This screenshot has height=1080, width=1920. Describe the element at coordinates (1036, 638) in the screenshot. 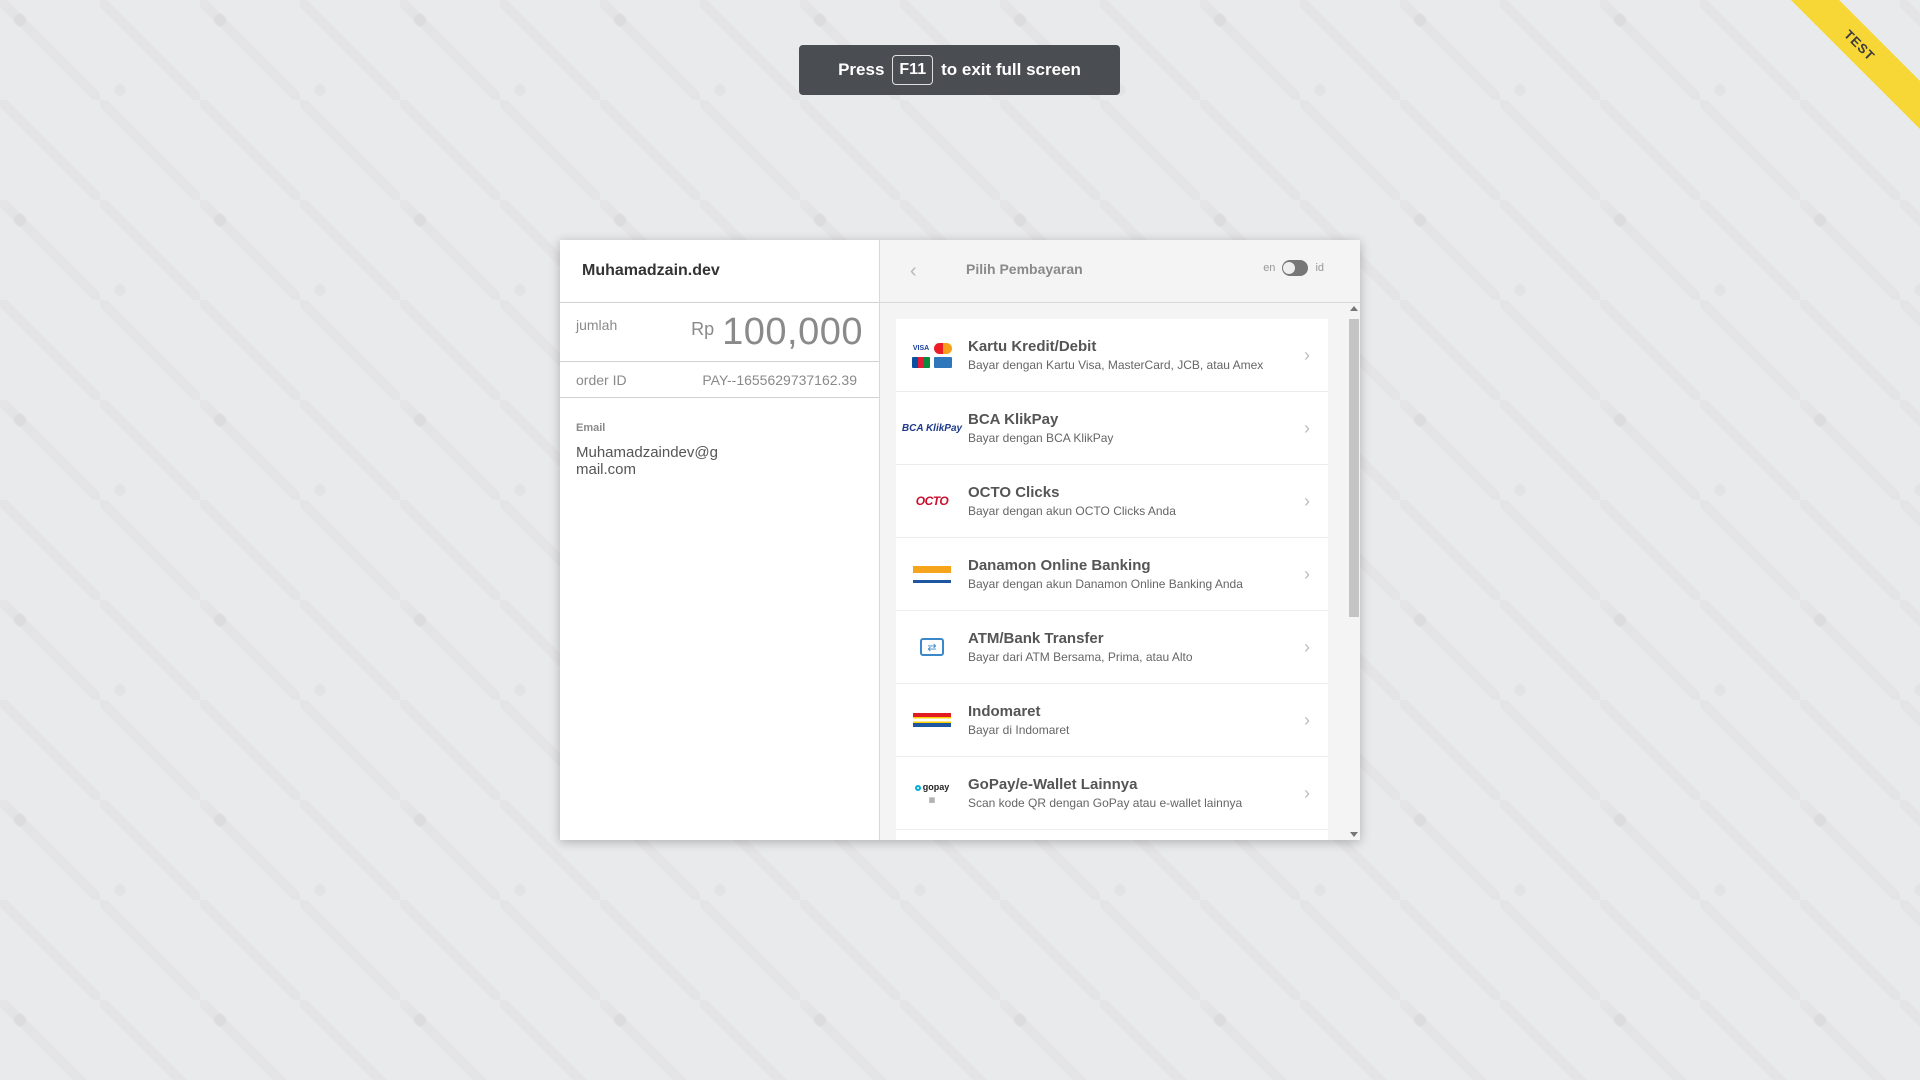

I see `payment-item-title: ATM/Bank Transfer` at that location.